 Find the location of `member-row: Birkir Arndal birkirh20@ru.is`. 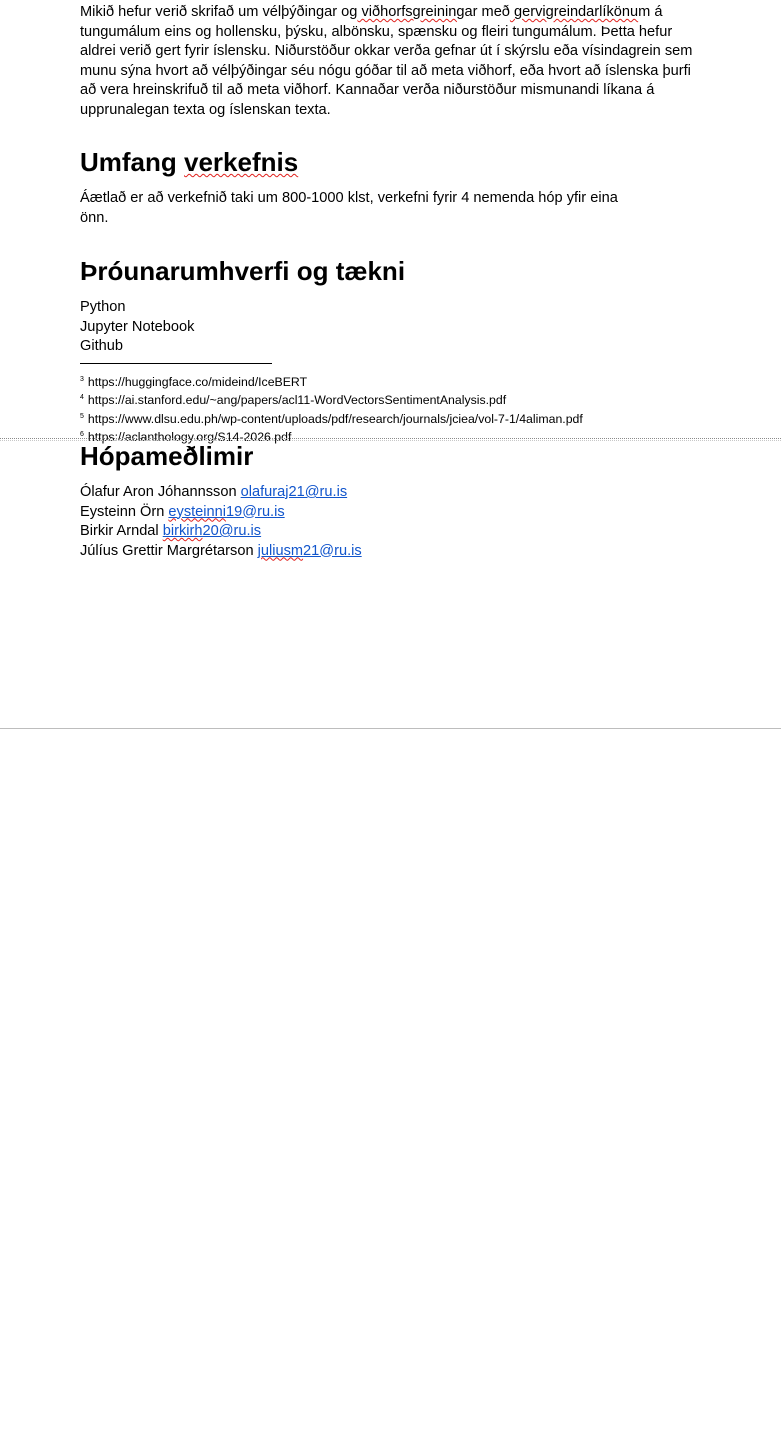

member-row: Birkir Arndal birkirh20@ru.is is located at coordinates (221, 532).